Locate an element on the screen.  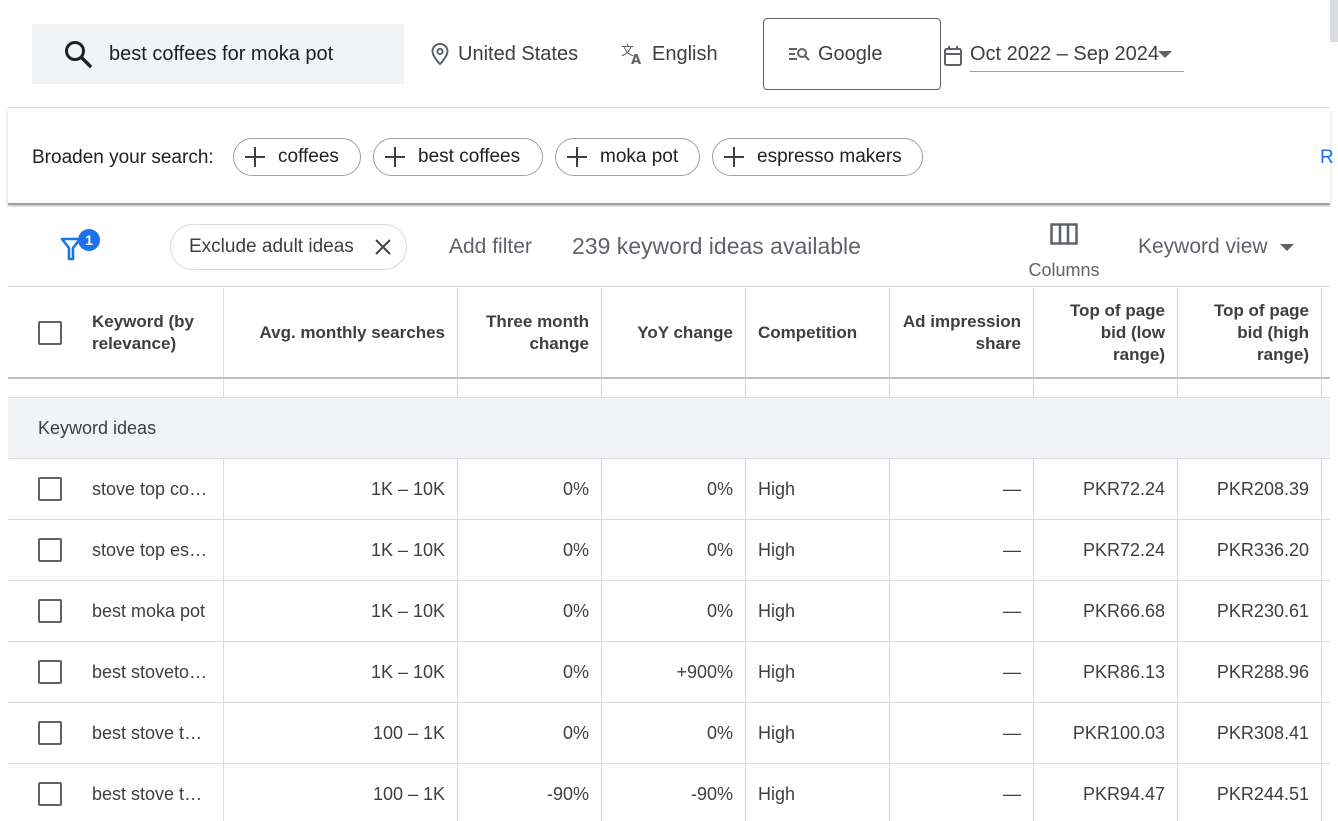
header-keyword: Keyword (by relevance) is located at coordinates (158, 332).